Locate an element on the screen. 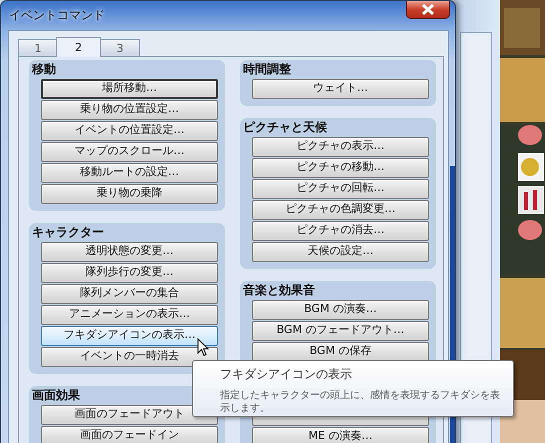  tab: 3 is located at coordinates (120, 47).